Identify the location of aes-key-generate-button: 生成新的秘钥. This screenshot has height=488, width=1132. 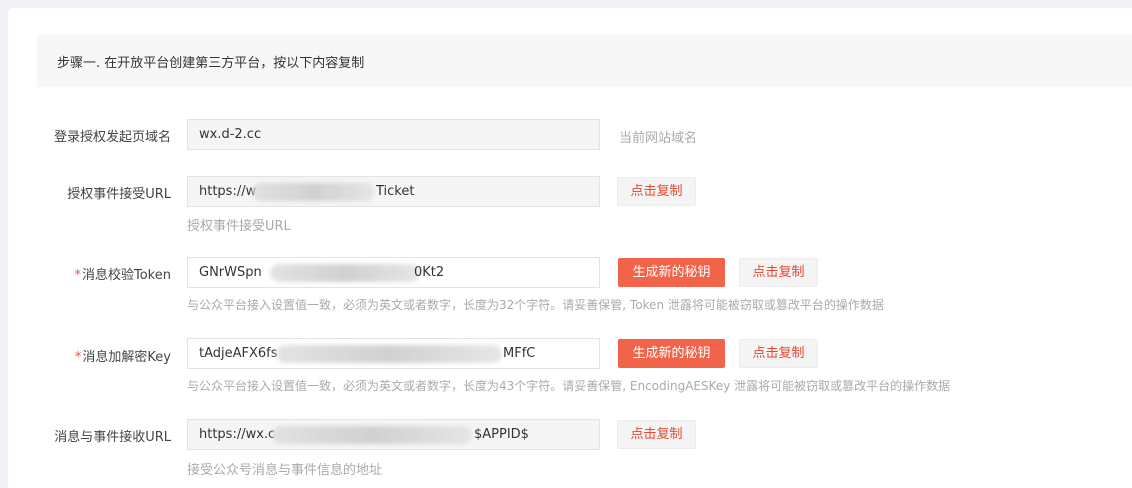
(671, 353).